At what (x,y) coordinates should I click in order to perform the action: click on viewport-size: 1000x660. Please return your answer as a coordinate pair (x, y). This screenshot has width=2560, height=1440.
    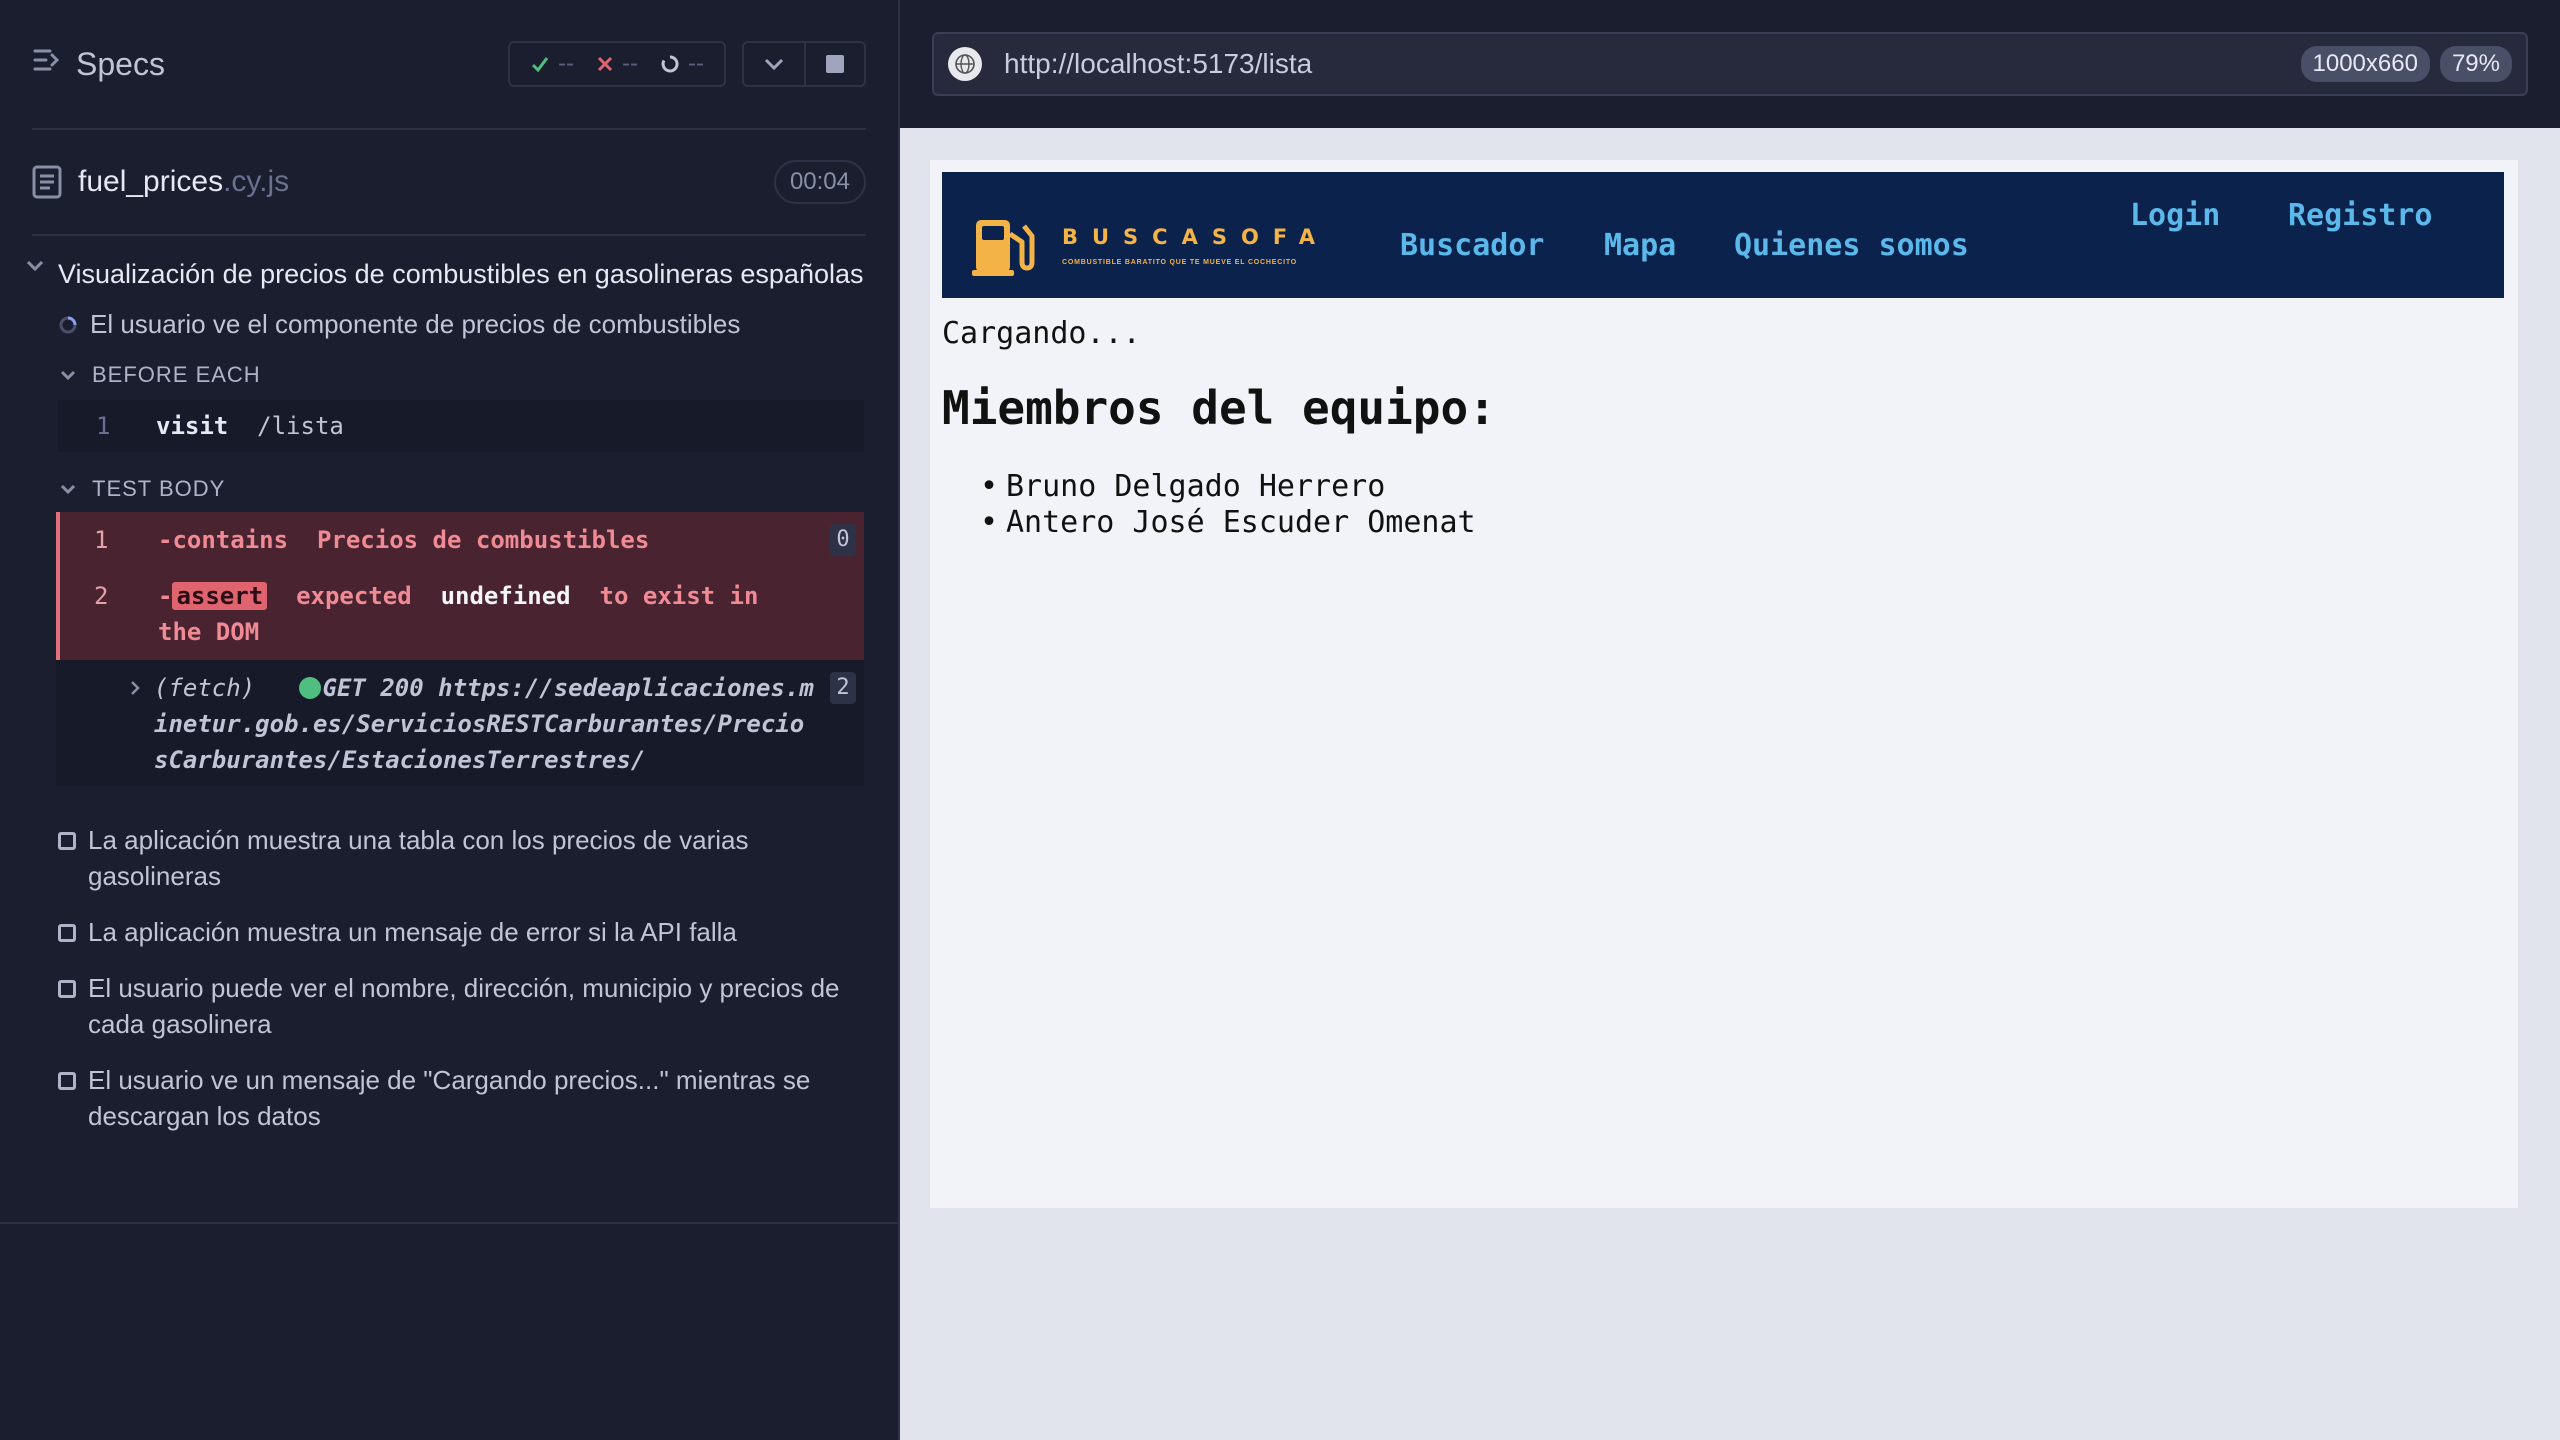
    Looking at the image, I should click on (2365, 64).